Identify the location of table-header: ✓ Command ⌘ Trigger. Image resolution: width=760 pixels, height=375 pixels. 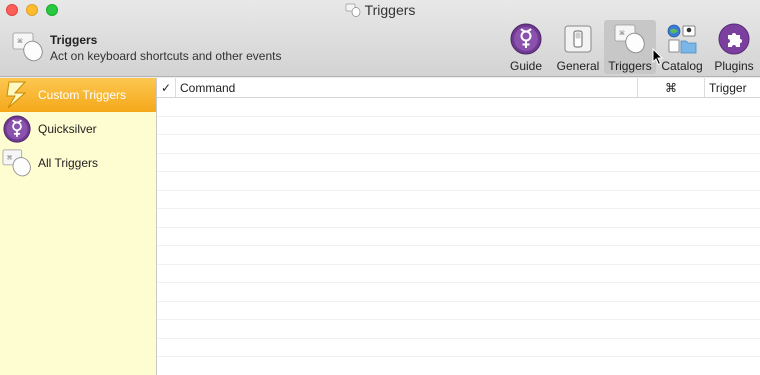
(458, 88).